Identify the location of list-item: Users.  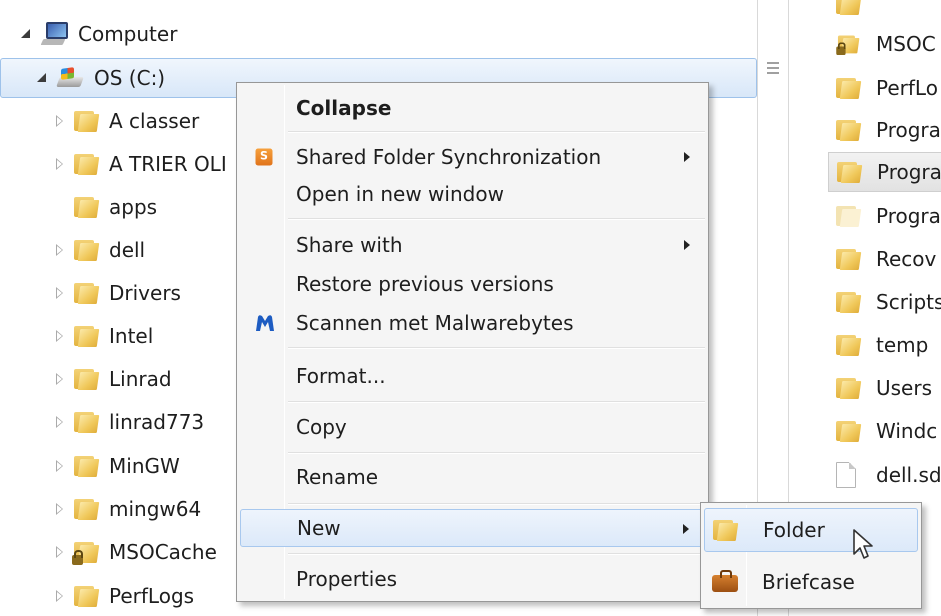
(865, 388).